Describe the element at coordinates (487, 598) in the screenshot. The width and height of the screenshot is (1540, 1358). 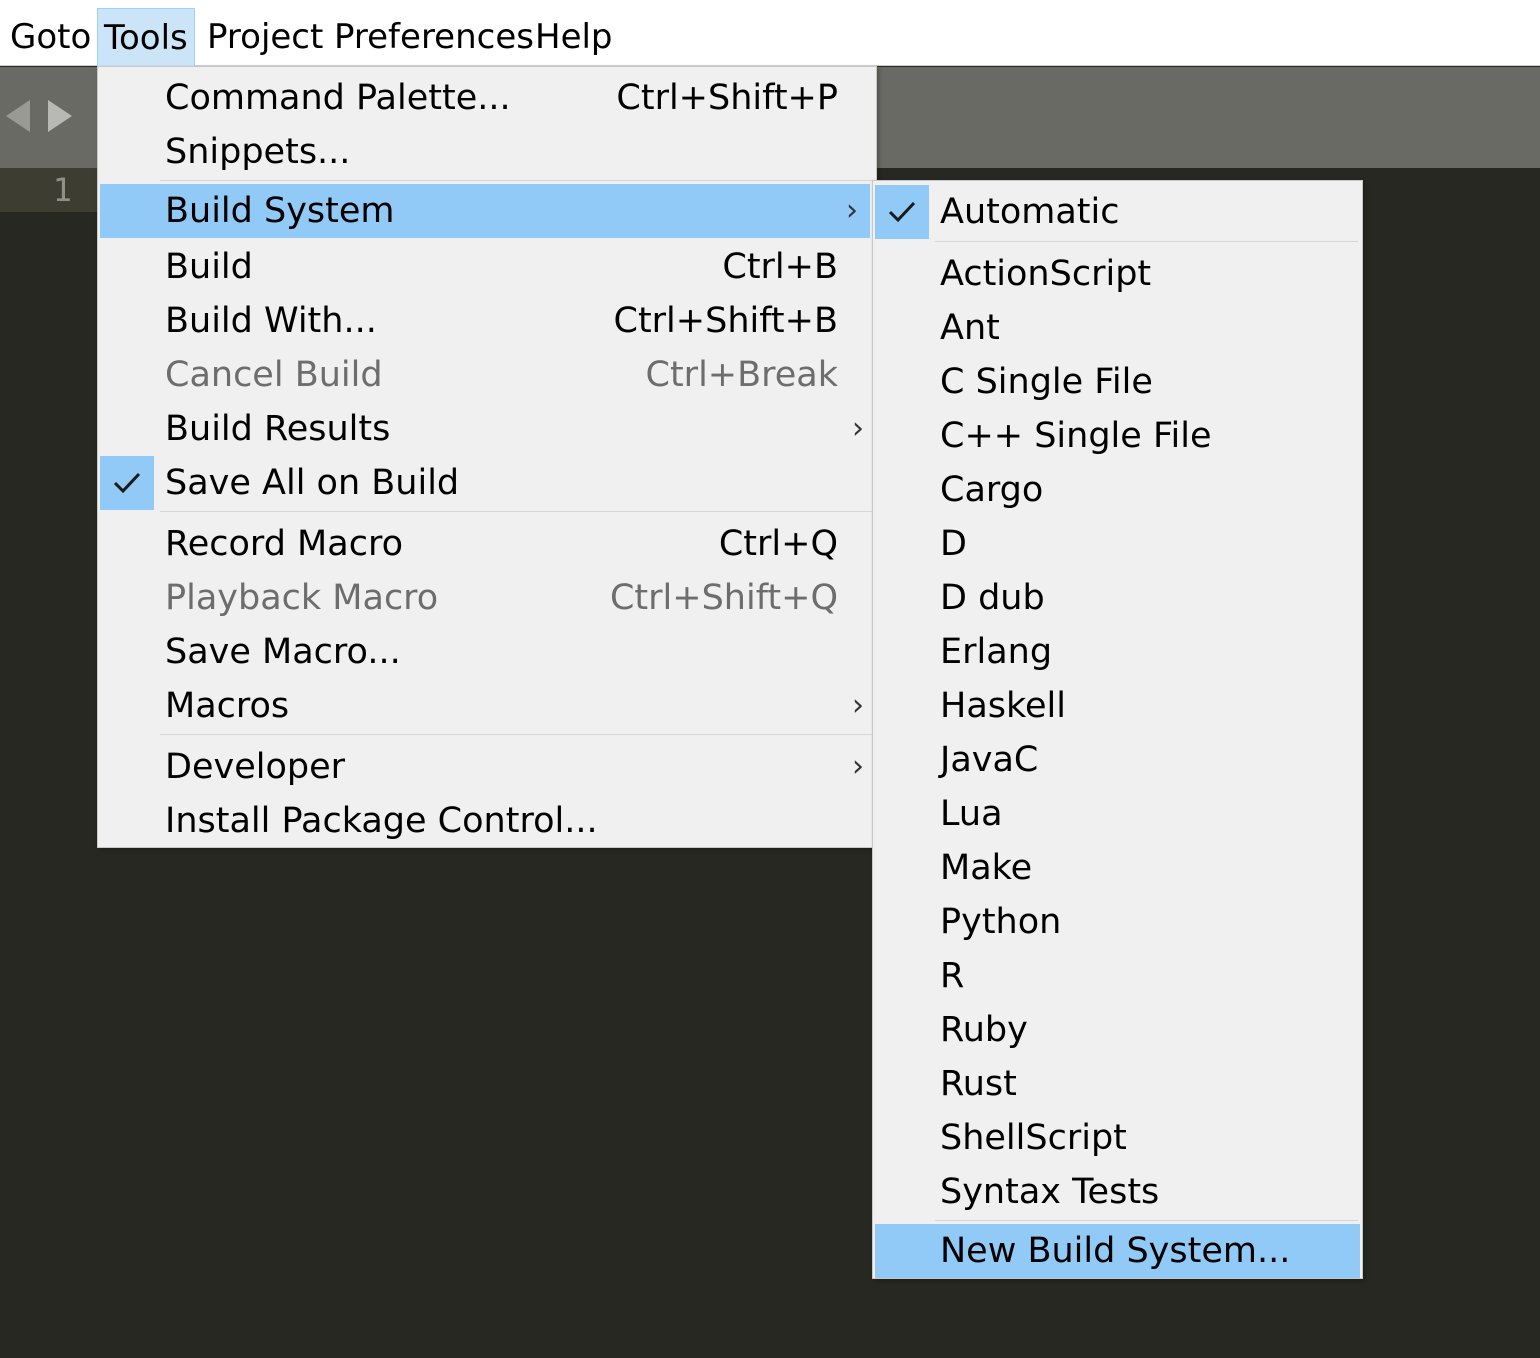
I see `menu-item-playback-macro: Playback Macro Ctrl+Shift+Q` at that location.